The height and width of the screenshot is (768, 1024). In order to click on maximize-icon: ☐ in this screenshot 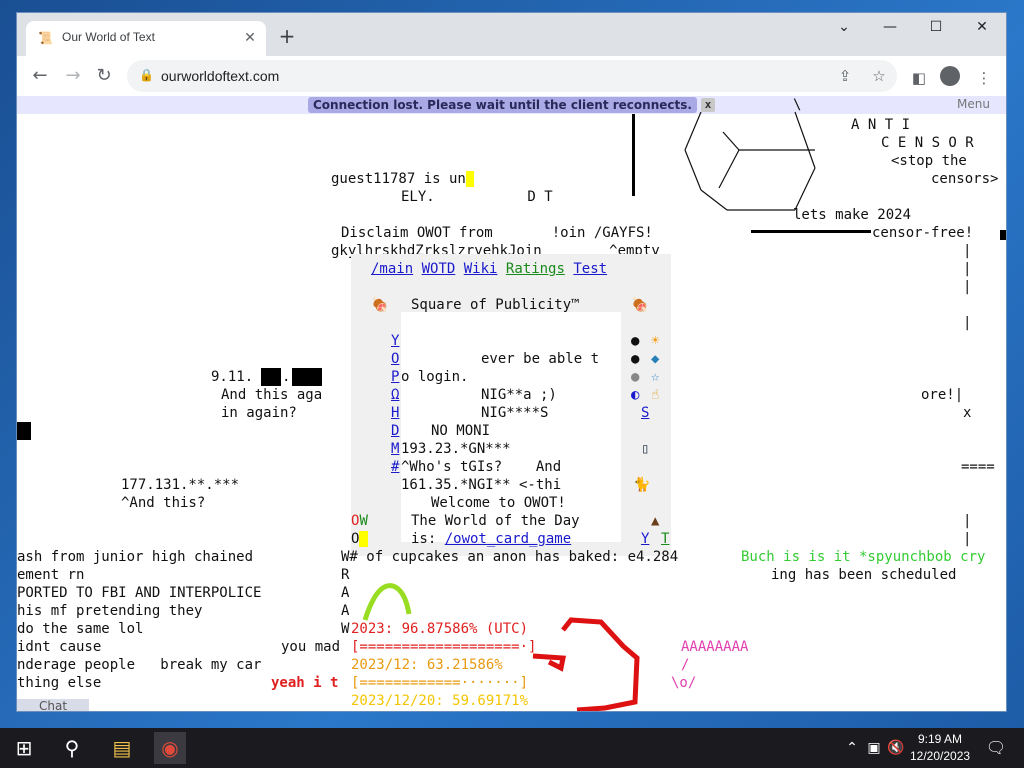, I will do `click(936, 27)`.